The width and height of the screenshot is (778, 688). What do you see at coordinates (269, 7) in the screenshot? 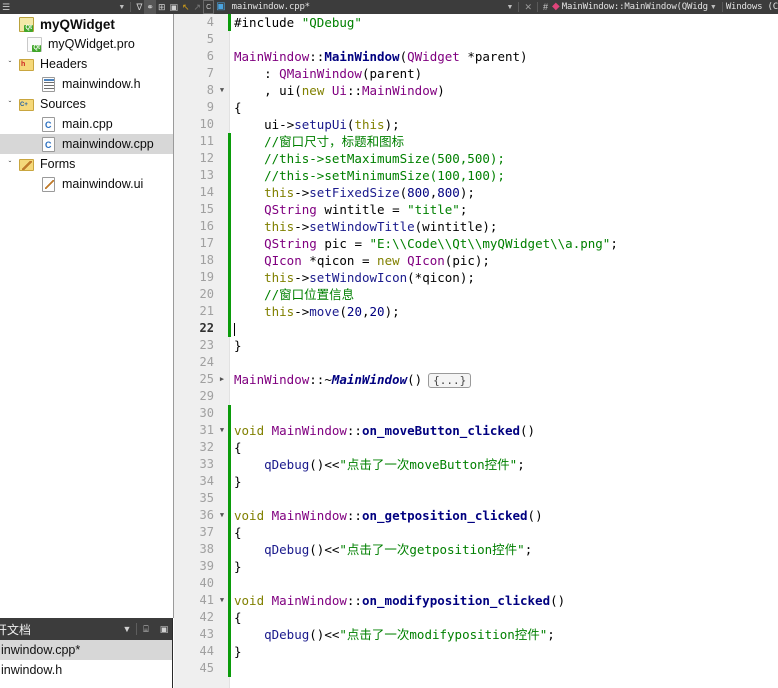
I see `active-file-name: mainwindow.cpp*` at bounding box center [269, 7].